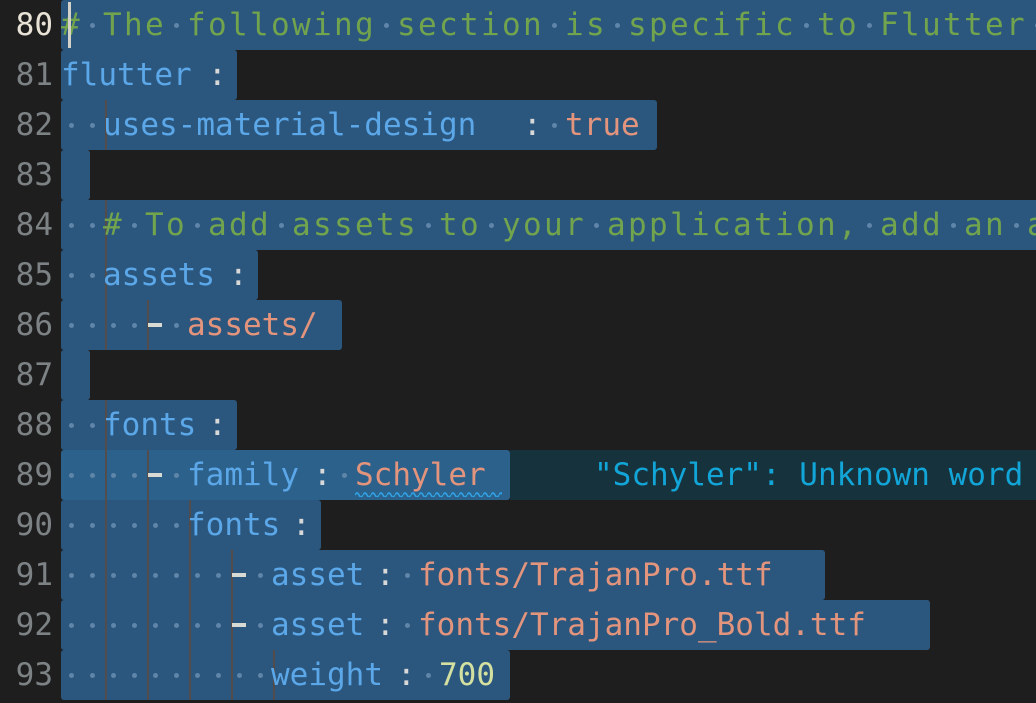  What do you see at coordinates (548, 275) in the screenshot?
I see `code-line: assets:` at bounding box center [548, 275].